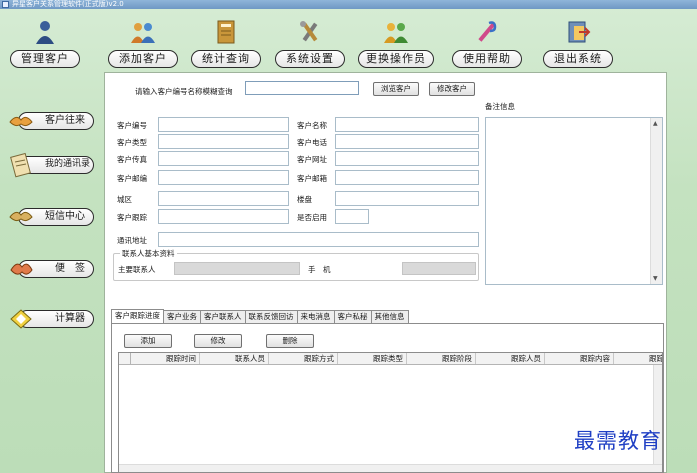 The image size is (697, 473). Describe the element at coordinates (407, 177) in the screenshot. I see `customer-email-field` at that location.